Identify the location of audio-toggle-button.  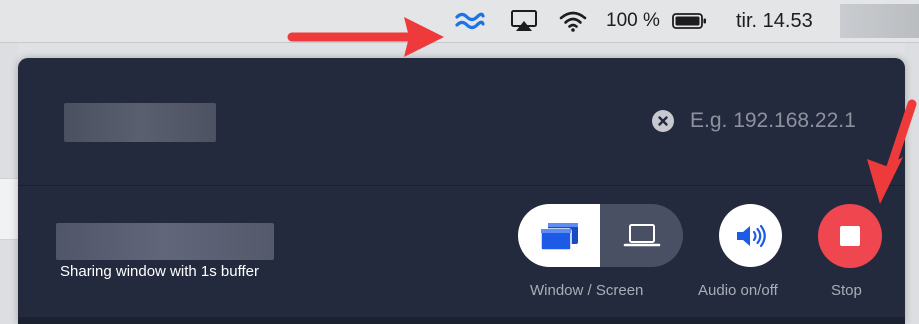
(750, 235).